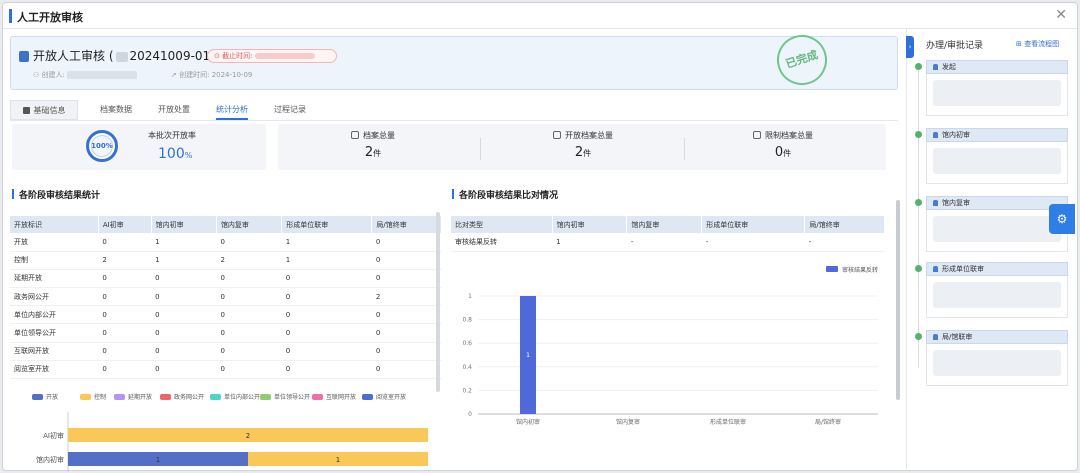  What do you see at coordinates (54, 260) in the screenshot?
I see `table-cell: 控制` at bounding box center [54, 260].